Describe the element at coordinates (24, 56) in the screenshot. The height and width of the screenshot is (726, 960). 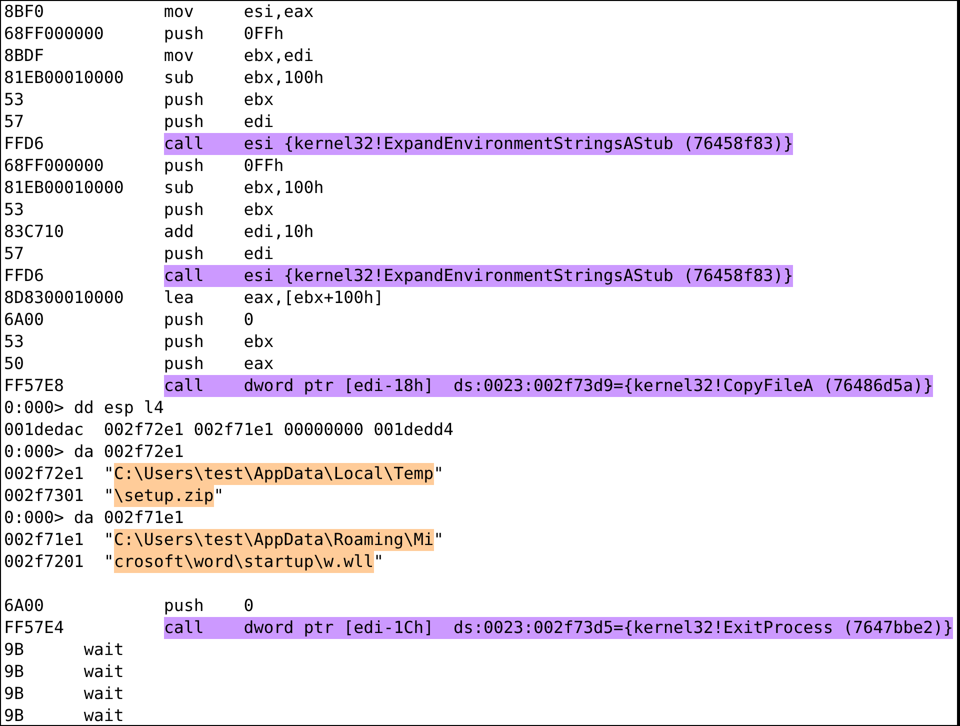
I see `instruction-bytes: 8BDF` at that location.